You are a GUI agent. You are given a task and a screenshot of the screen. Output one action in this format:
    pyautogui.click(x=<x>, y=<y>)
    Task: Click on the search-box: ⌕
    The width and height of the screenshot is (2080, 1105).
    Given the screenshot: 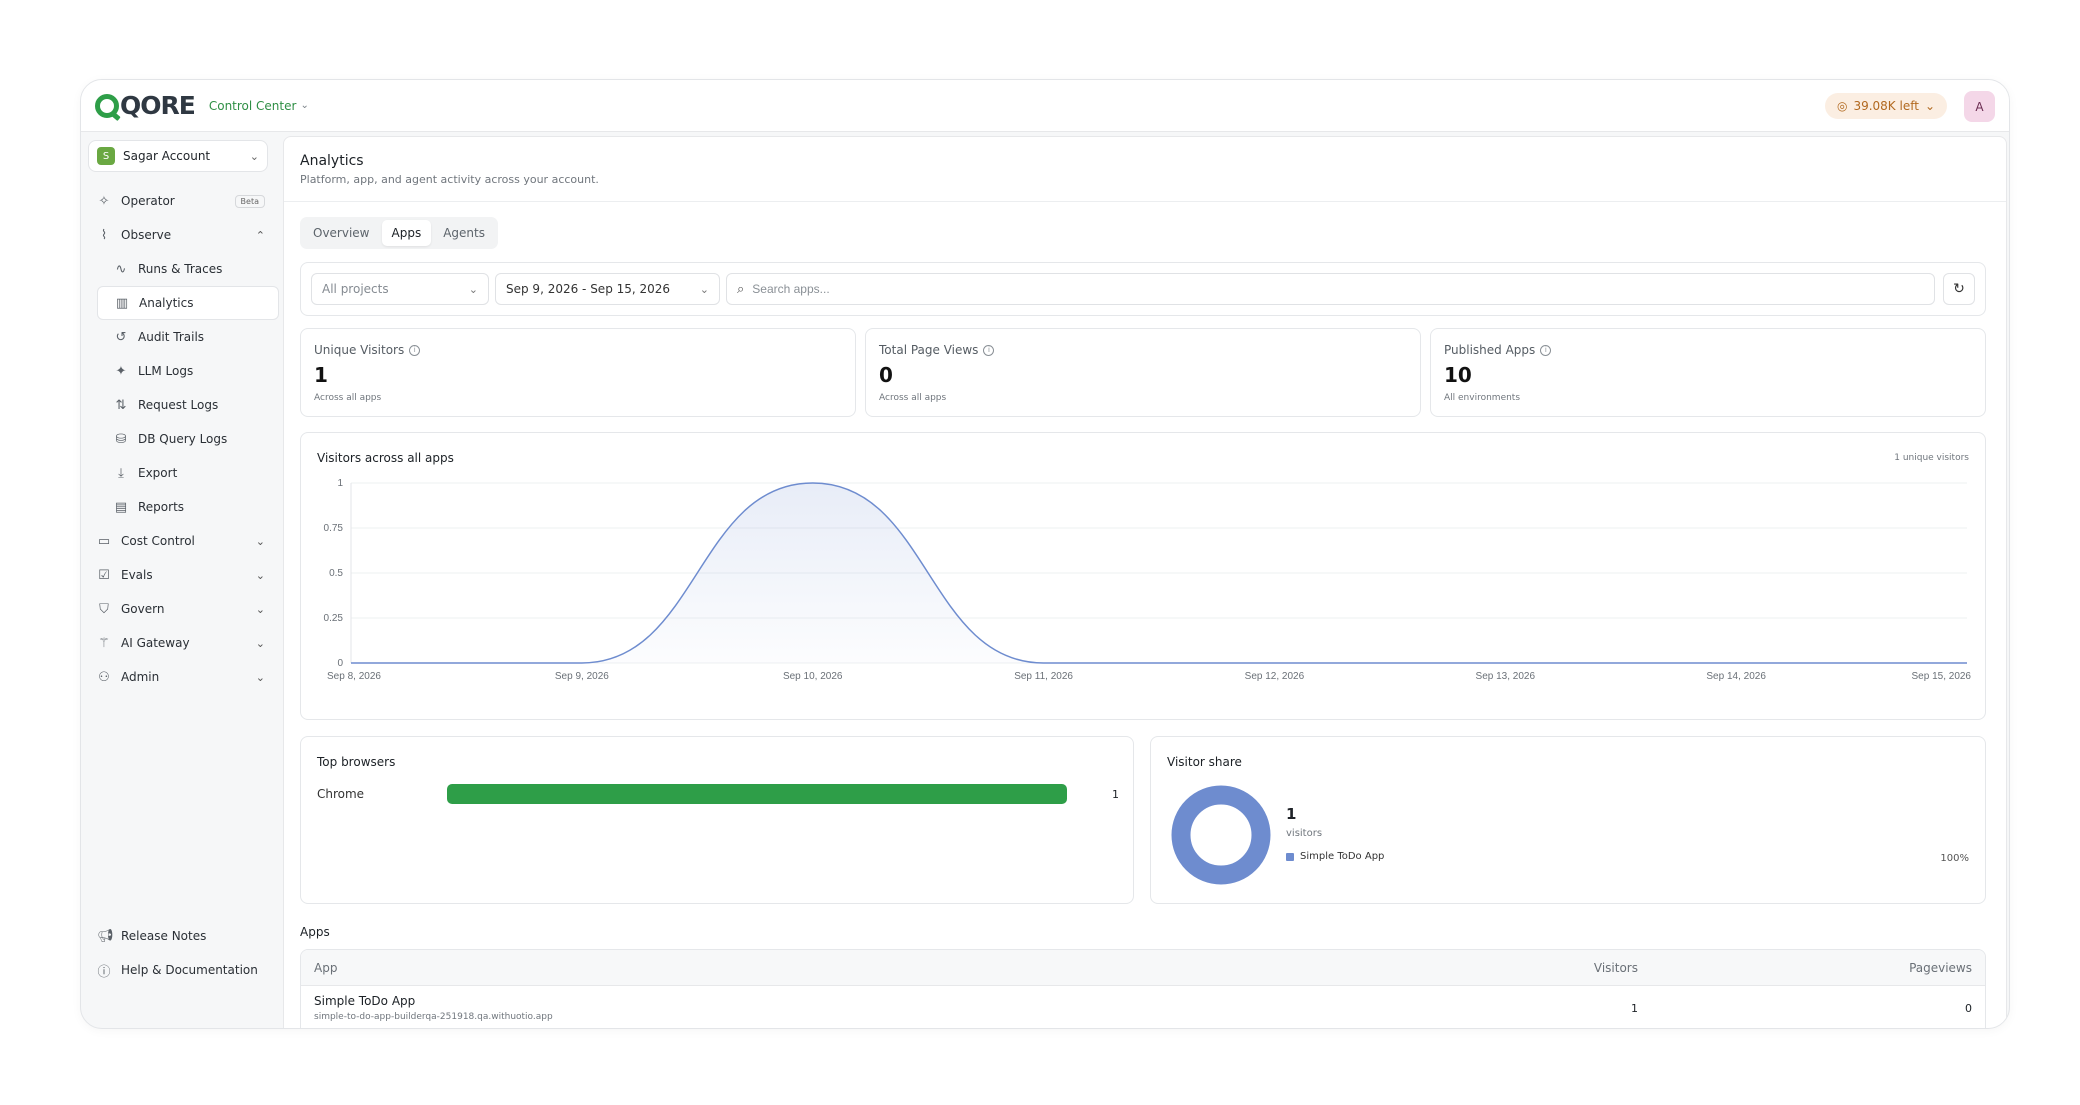 What is the action you would take?
    pyautogui.click(x=1330, y=289)
    